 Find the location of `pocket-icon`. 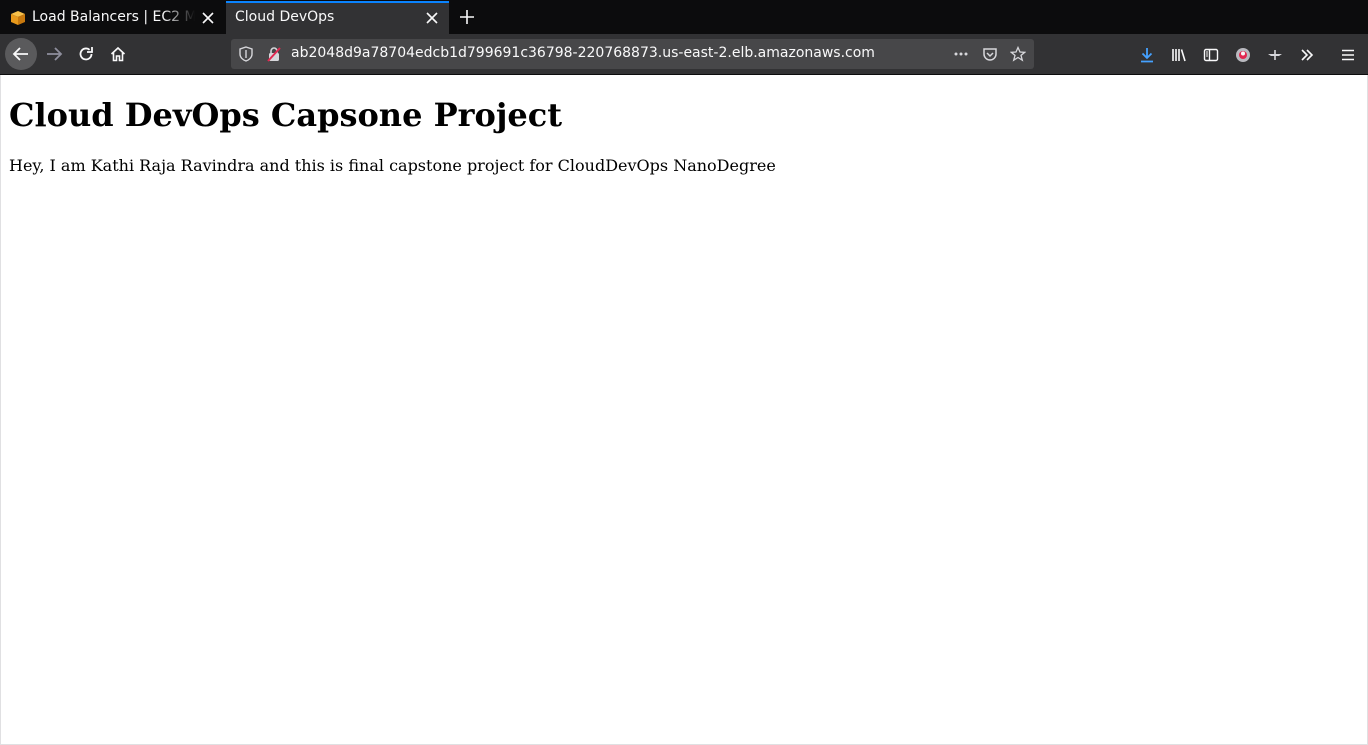

pocket-icon is located at coordinates (990, 54).